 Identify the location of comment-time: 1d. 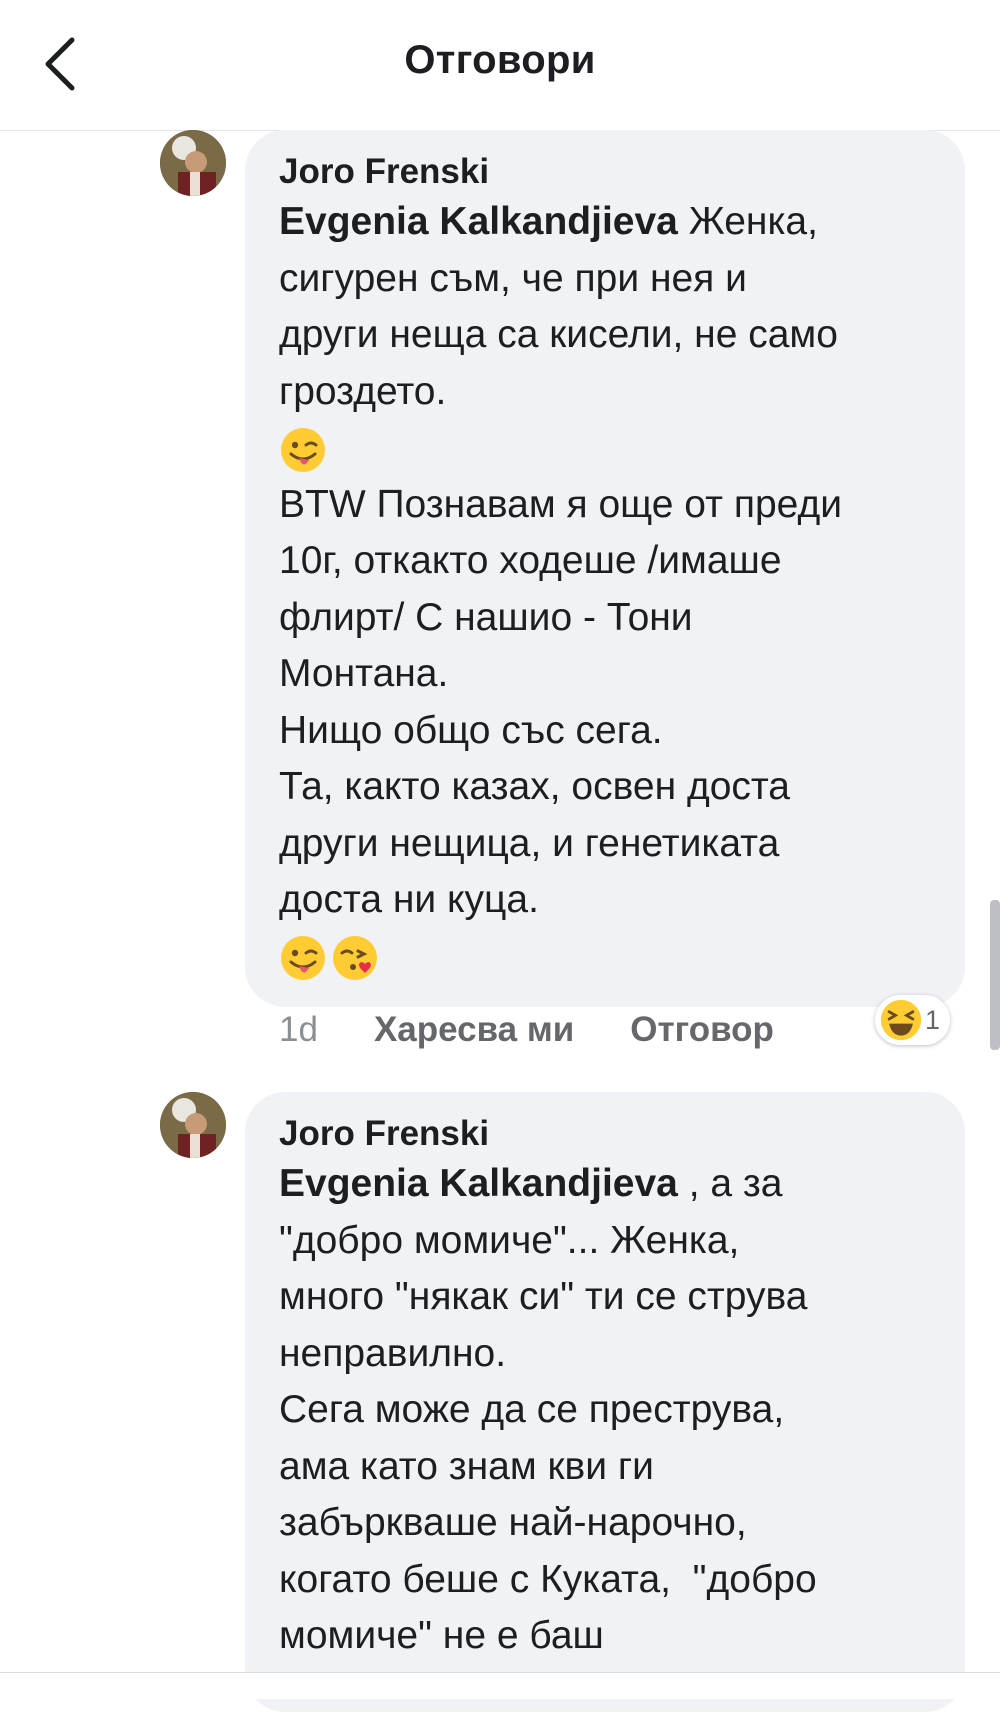
(298, 1030).